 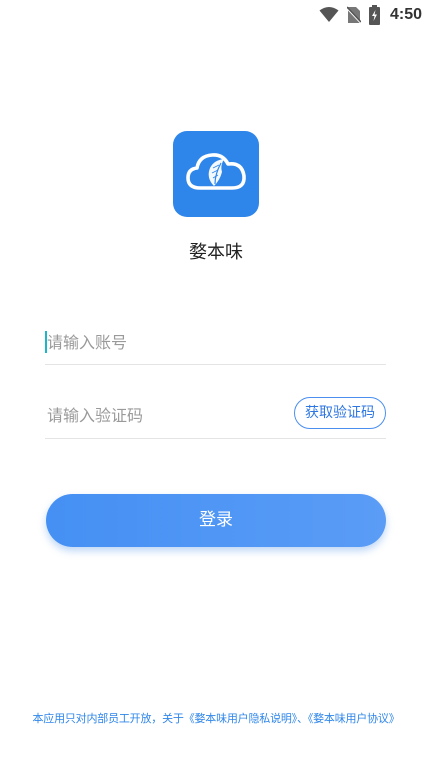 What do you see at coordinates (405, 14) in the screenshot?
I see `status-time: 4:50` at bounding box center [405, 14].